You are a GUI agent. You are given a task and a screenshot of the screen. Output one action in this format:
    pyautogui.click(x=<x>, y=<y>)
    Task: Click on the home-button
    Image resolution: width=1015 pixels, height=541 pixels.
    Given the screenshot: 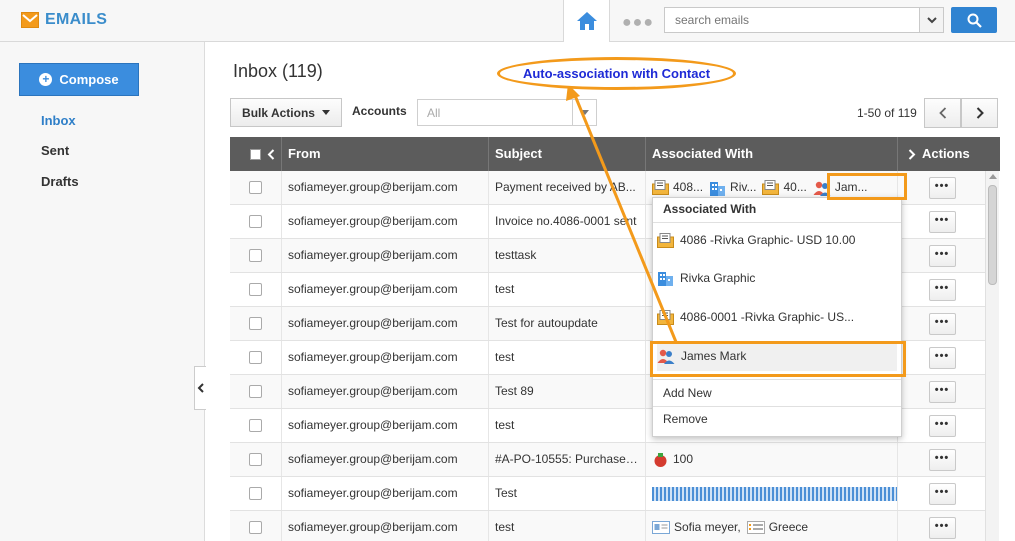 What is the action you would take?
    pyautogui.click(x=586, y=21)
    